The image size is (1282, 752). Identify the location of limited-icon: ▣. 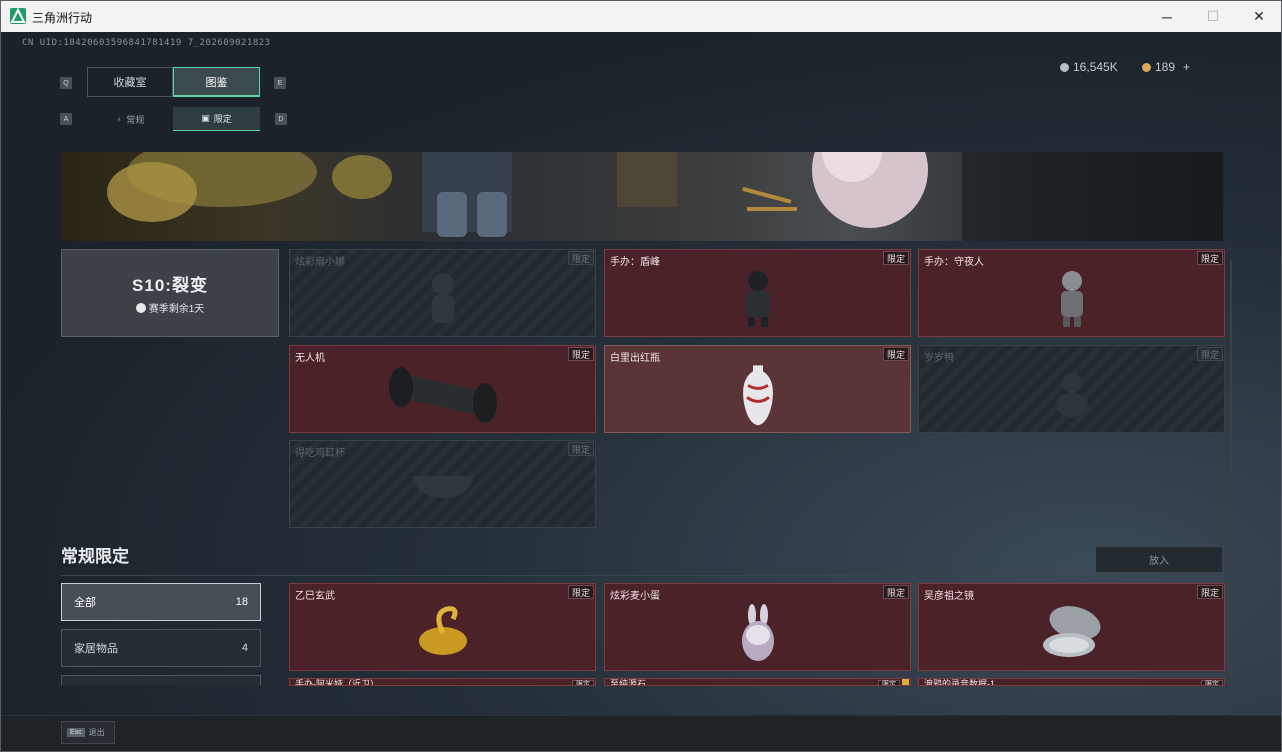
(205, 118).